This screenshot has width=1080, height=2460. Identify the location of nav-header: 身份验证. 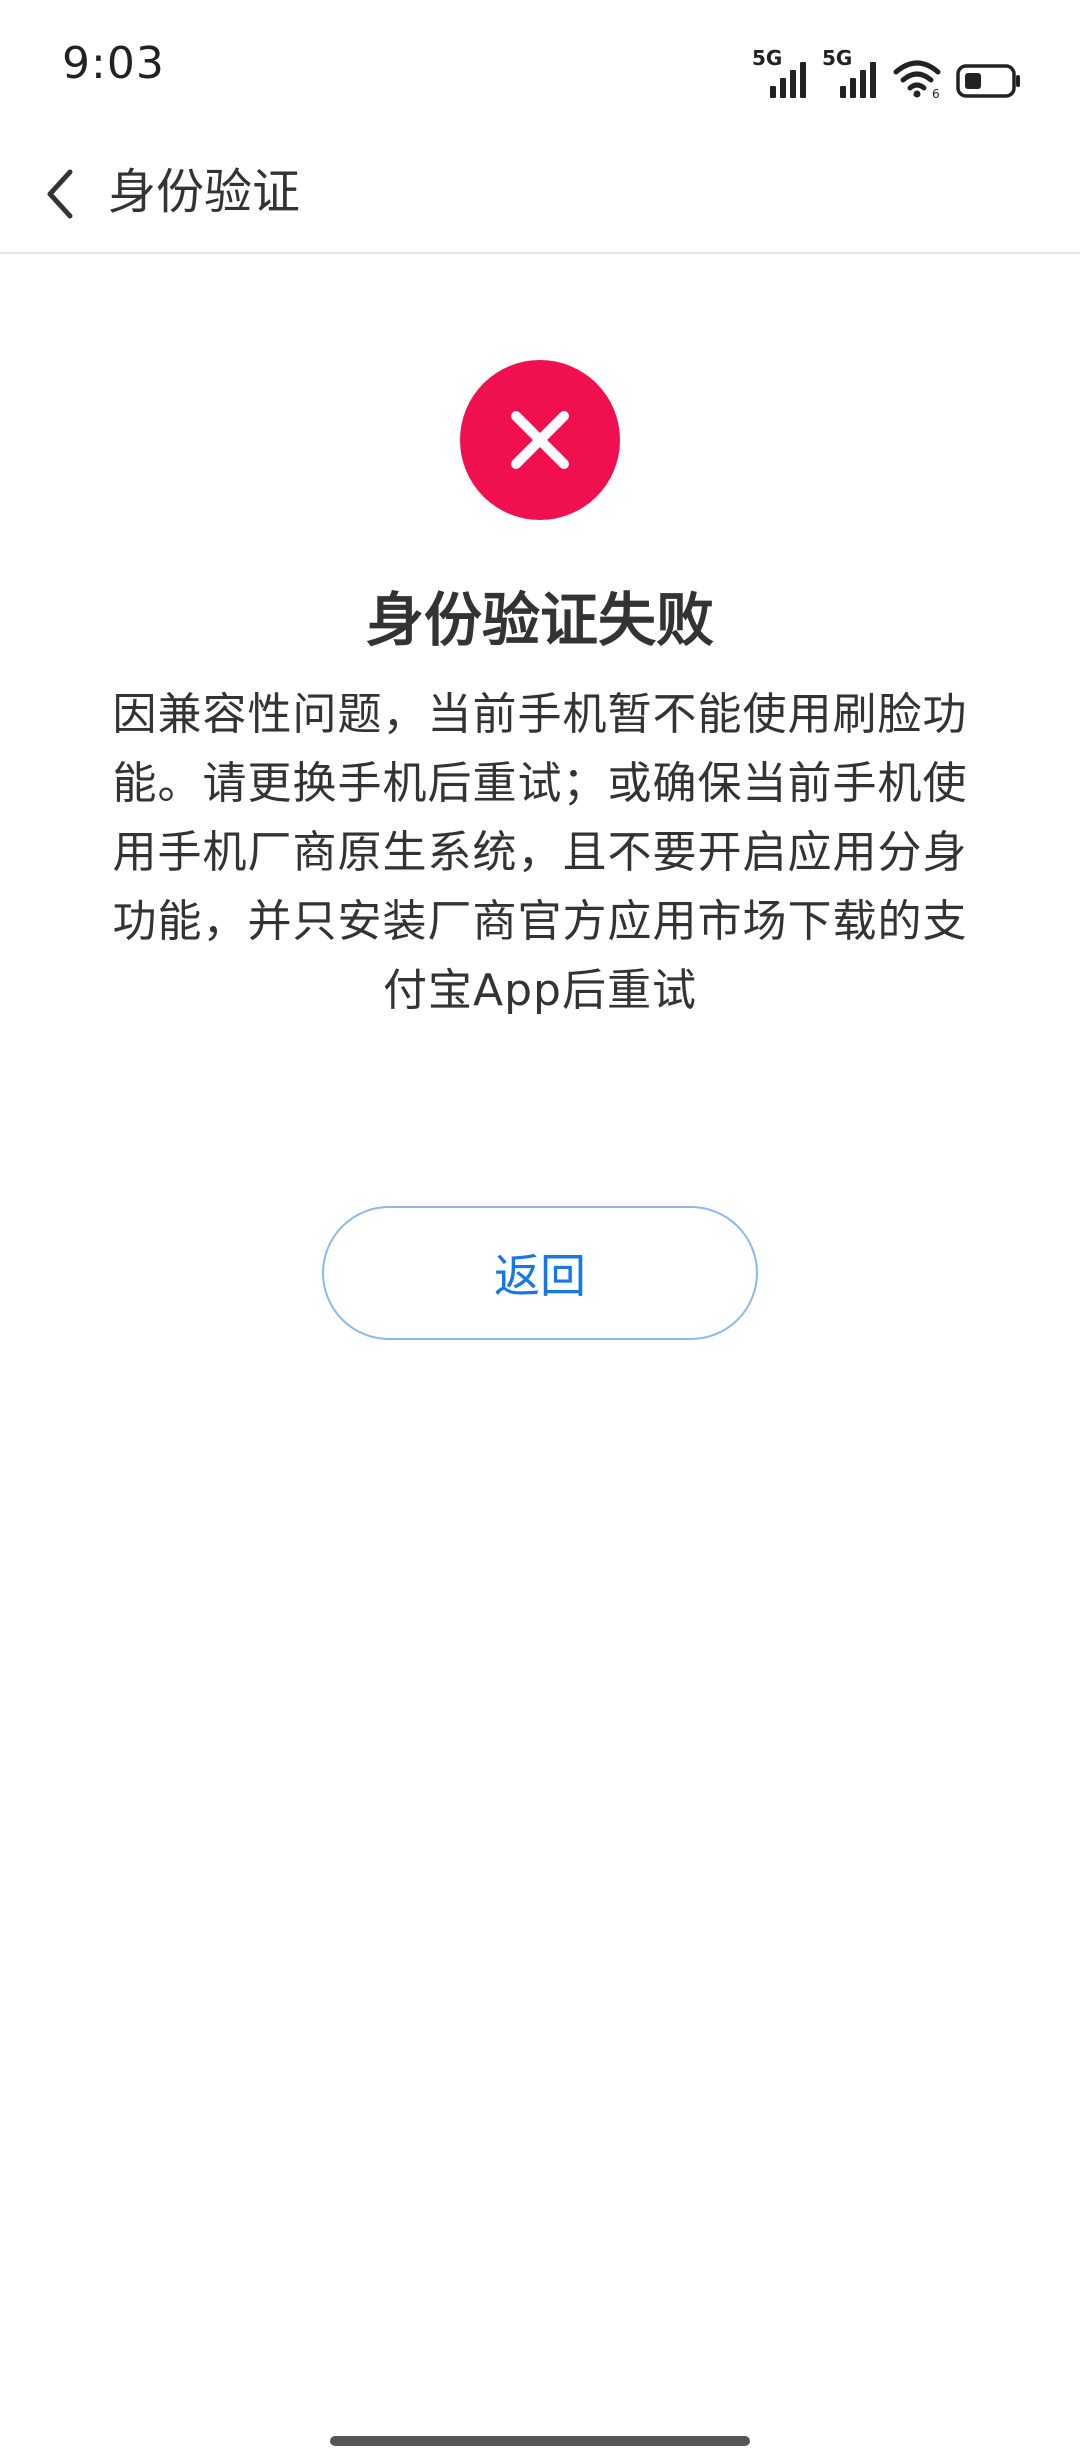
(540, 195).